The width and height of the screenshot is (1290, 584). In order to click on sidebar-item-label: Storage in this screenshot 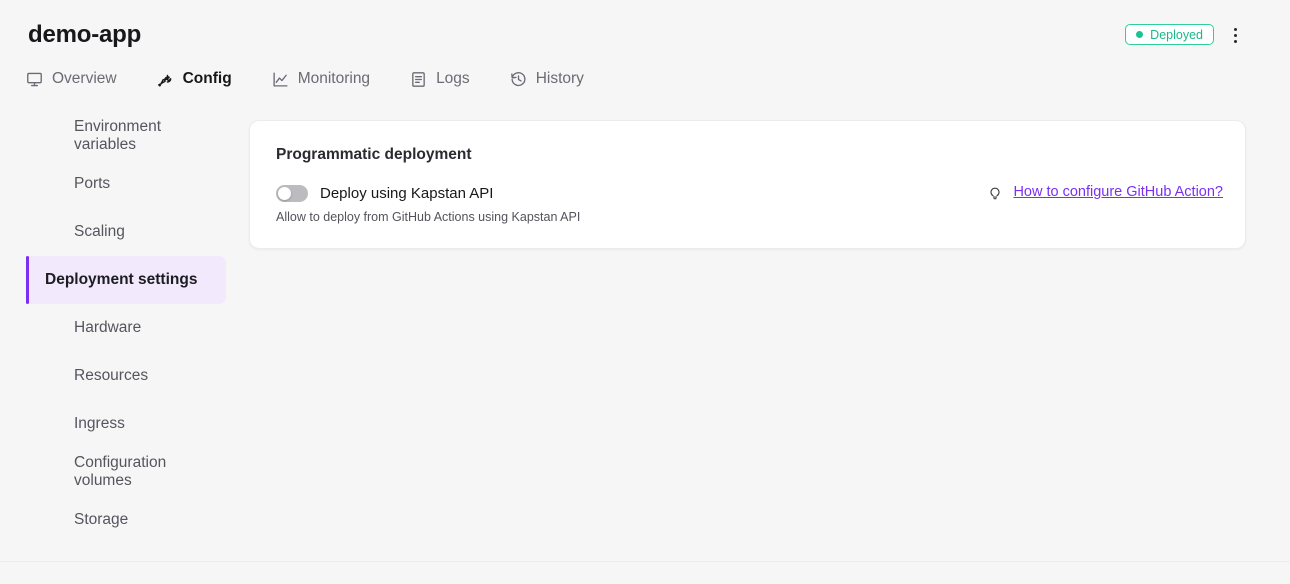, I will do `click(101, 519)`.